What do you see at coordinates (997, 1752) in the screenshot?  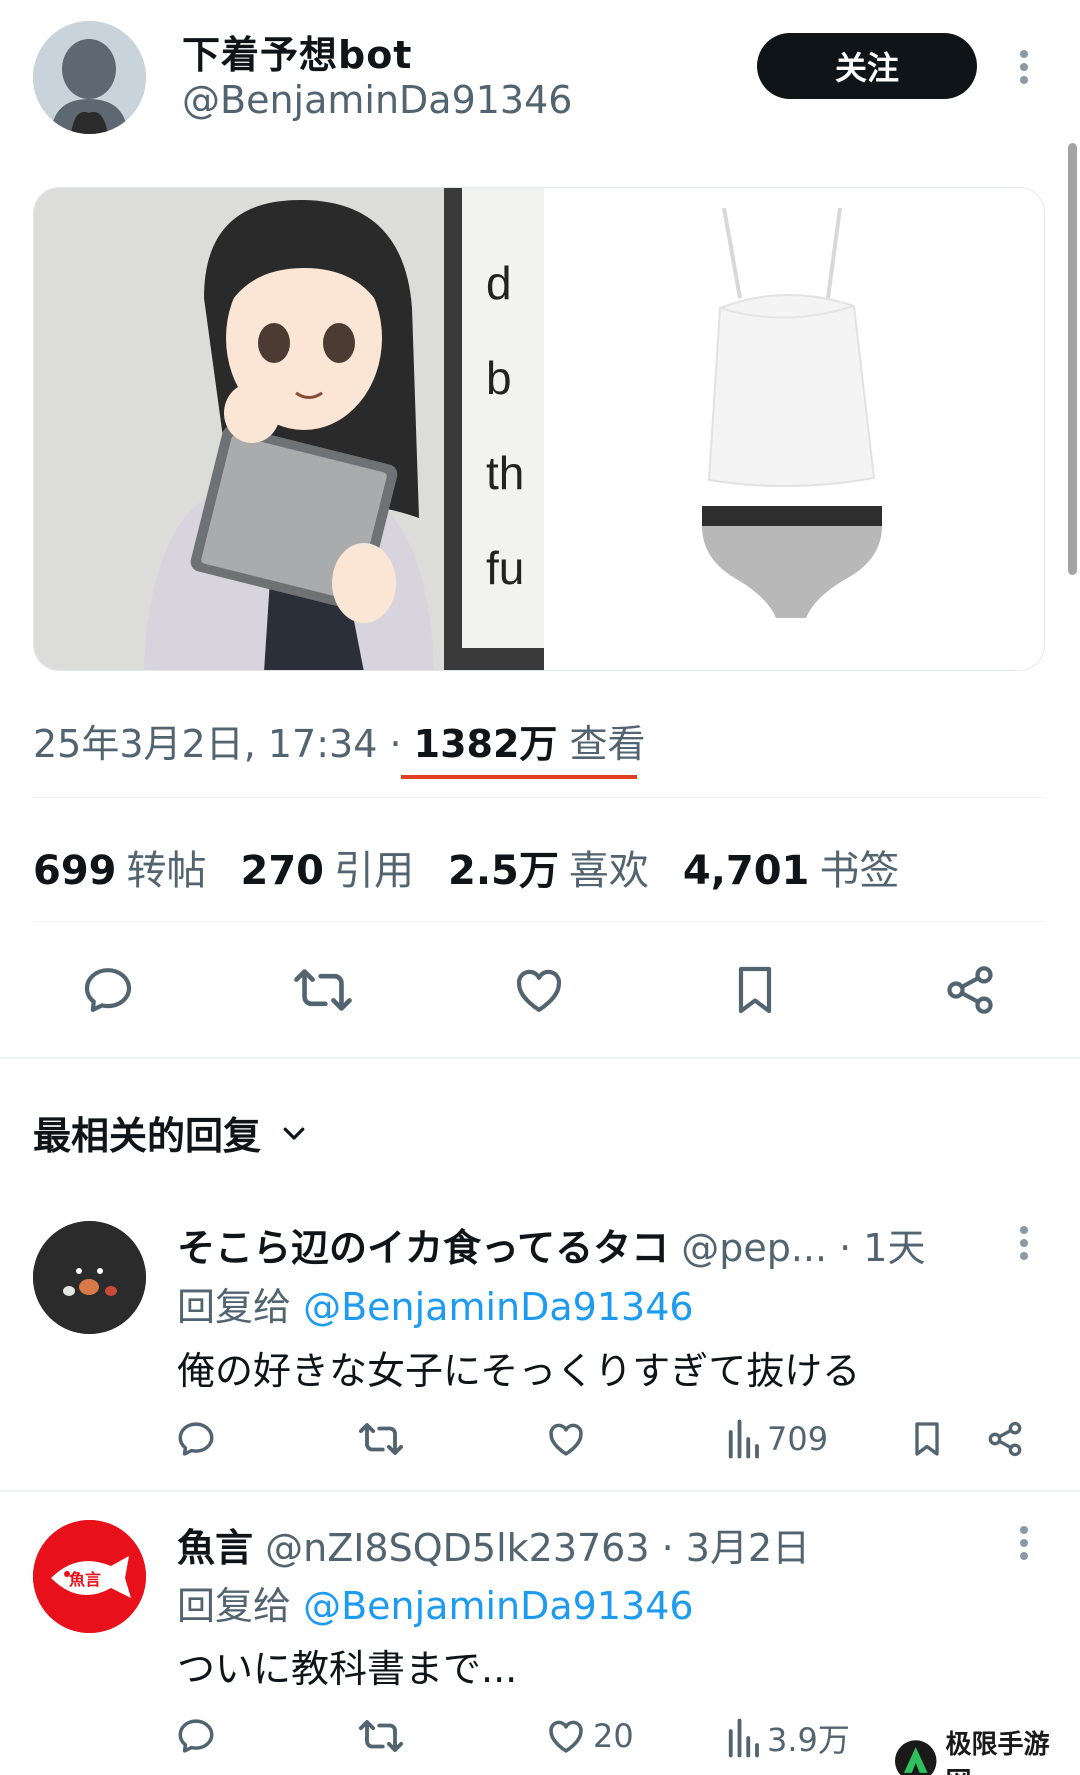 I see `watermark-text: 极限手游网` at bounding box center [997, 1752].